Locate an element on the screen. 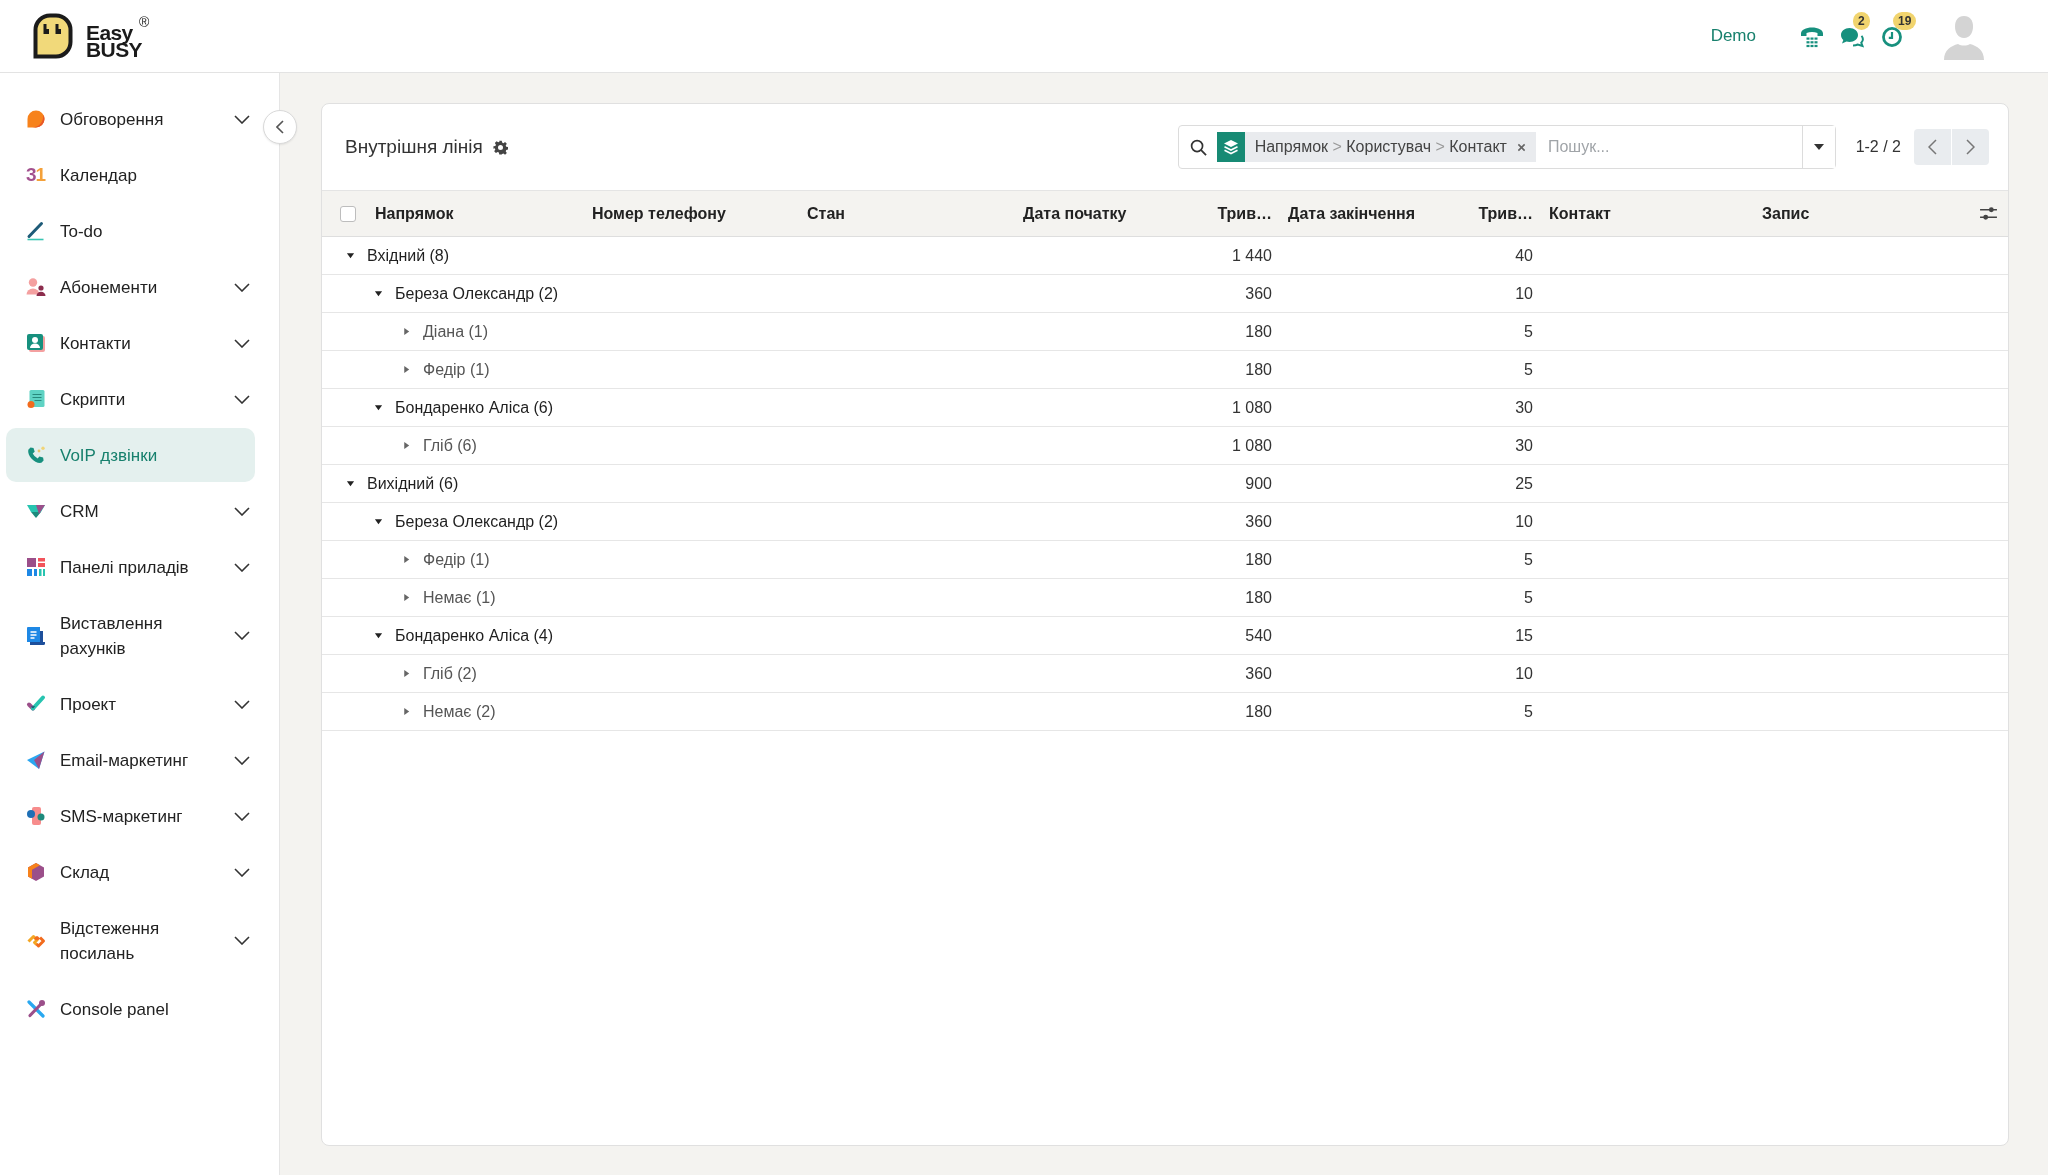 The image size is (2048, 1175). sidebar-item: CRM is located at coordinates (130, 511).